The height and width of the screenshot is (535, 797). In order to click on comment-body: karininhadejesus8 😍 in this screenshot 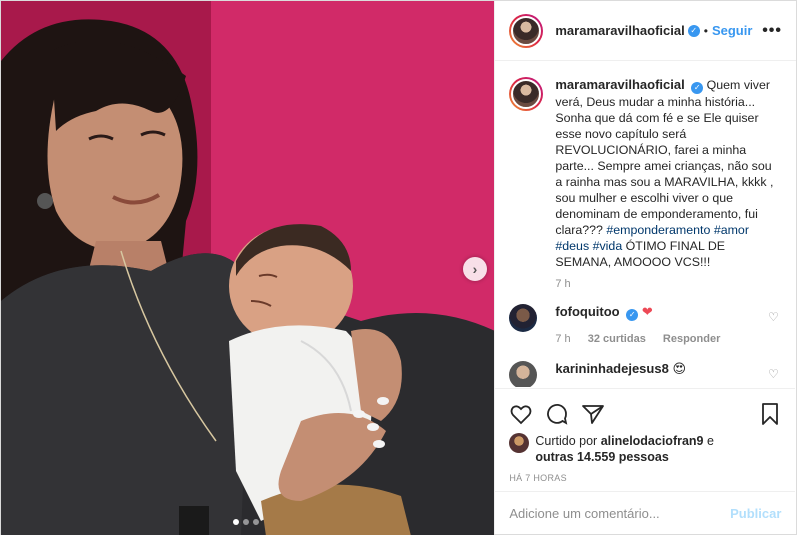, I will do `click(661, 369)`.